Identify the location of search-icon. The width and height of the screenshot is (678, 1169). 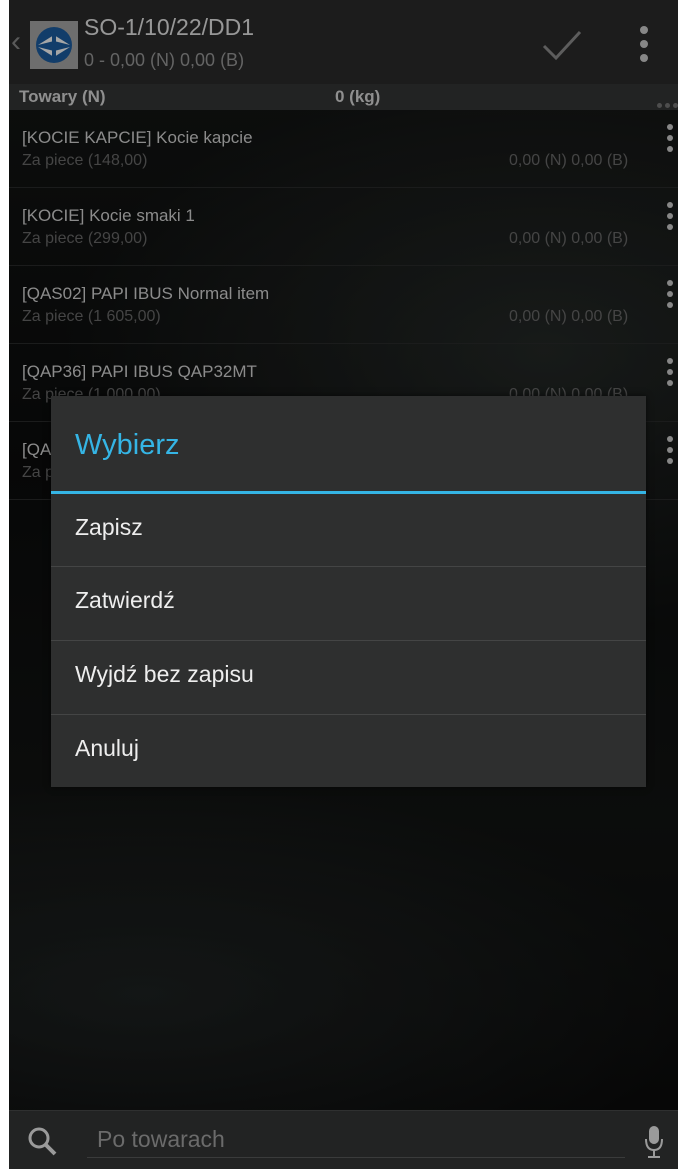
(42, 1141).